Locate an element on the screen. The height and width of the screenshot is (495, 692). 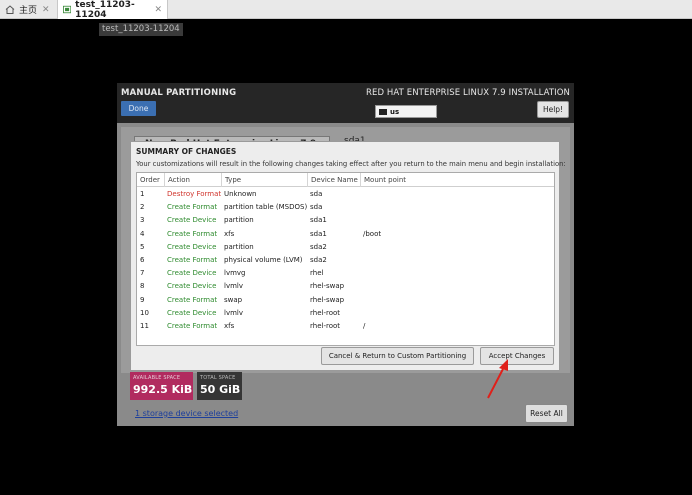
tab-vm: test_11203-11204 ✕ is located at coordinates (112, 10).